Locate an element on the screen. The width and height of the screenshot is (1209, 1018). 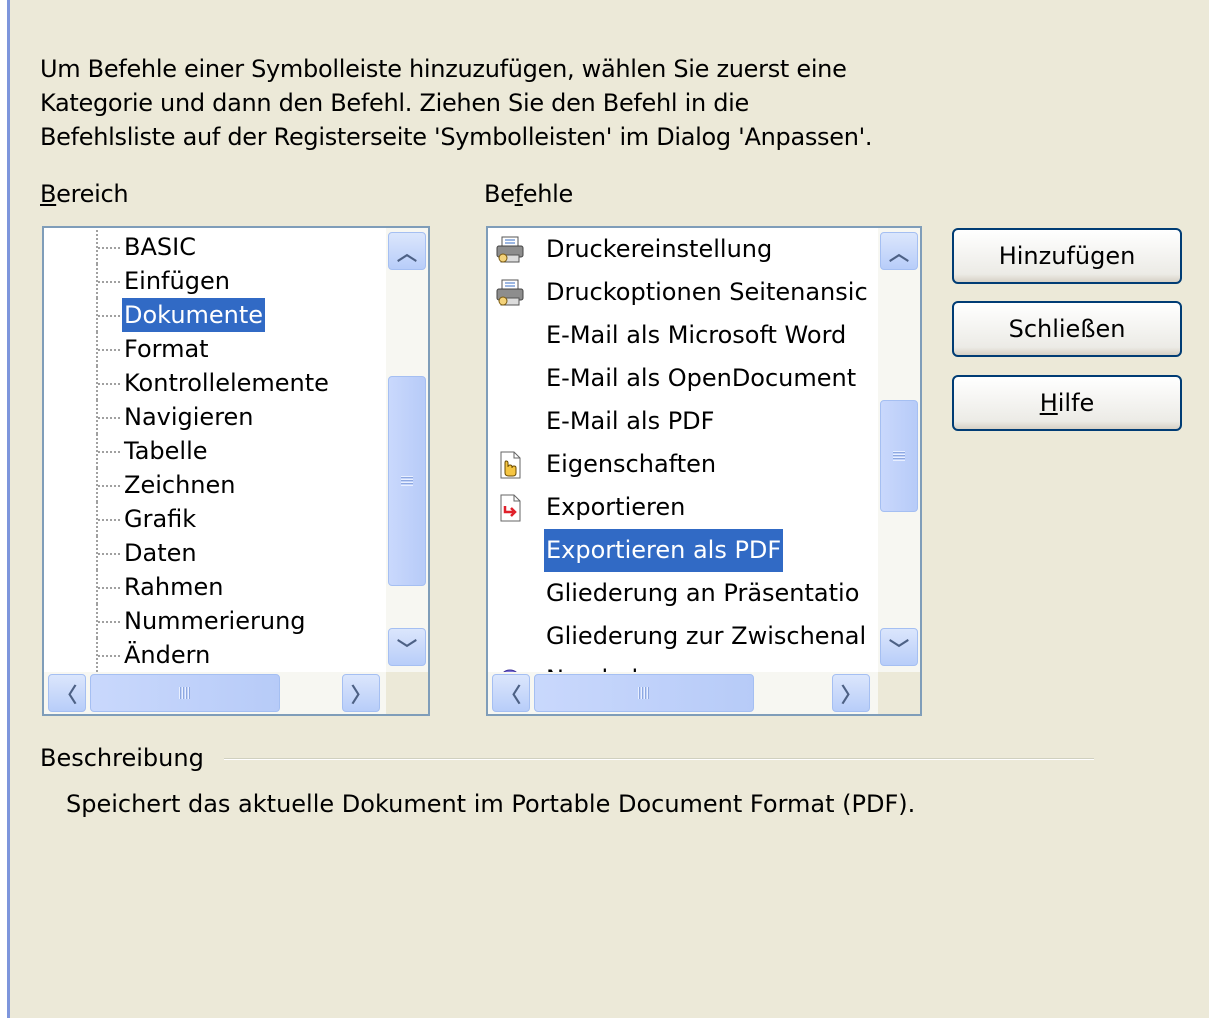
command-item-label: Exportieren is located at coordinates (616, 507).